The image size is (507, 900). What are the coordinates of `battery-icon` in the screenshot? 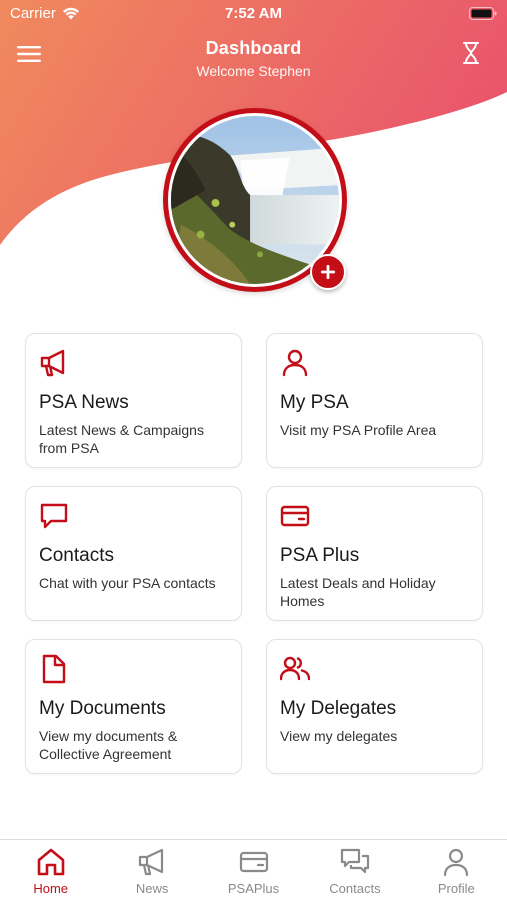 It's located at (483, 13).